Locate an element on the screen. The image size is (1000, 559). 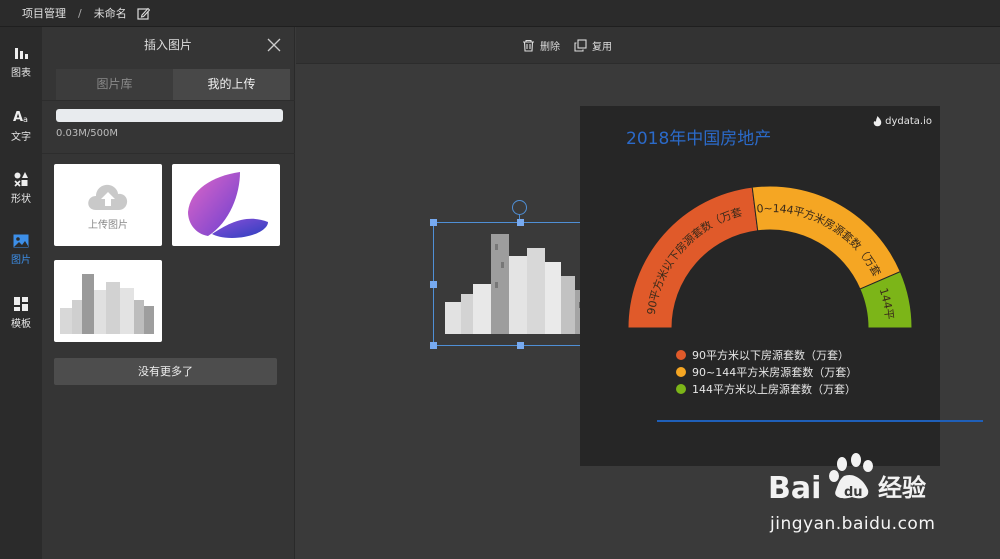
panel-title-text: 插入图片 is located at coordinates (167, 45).